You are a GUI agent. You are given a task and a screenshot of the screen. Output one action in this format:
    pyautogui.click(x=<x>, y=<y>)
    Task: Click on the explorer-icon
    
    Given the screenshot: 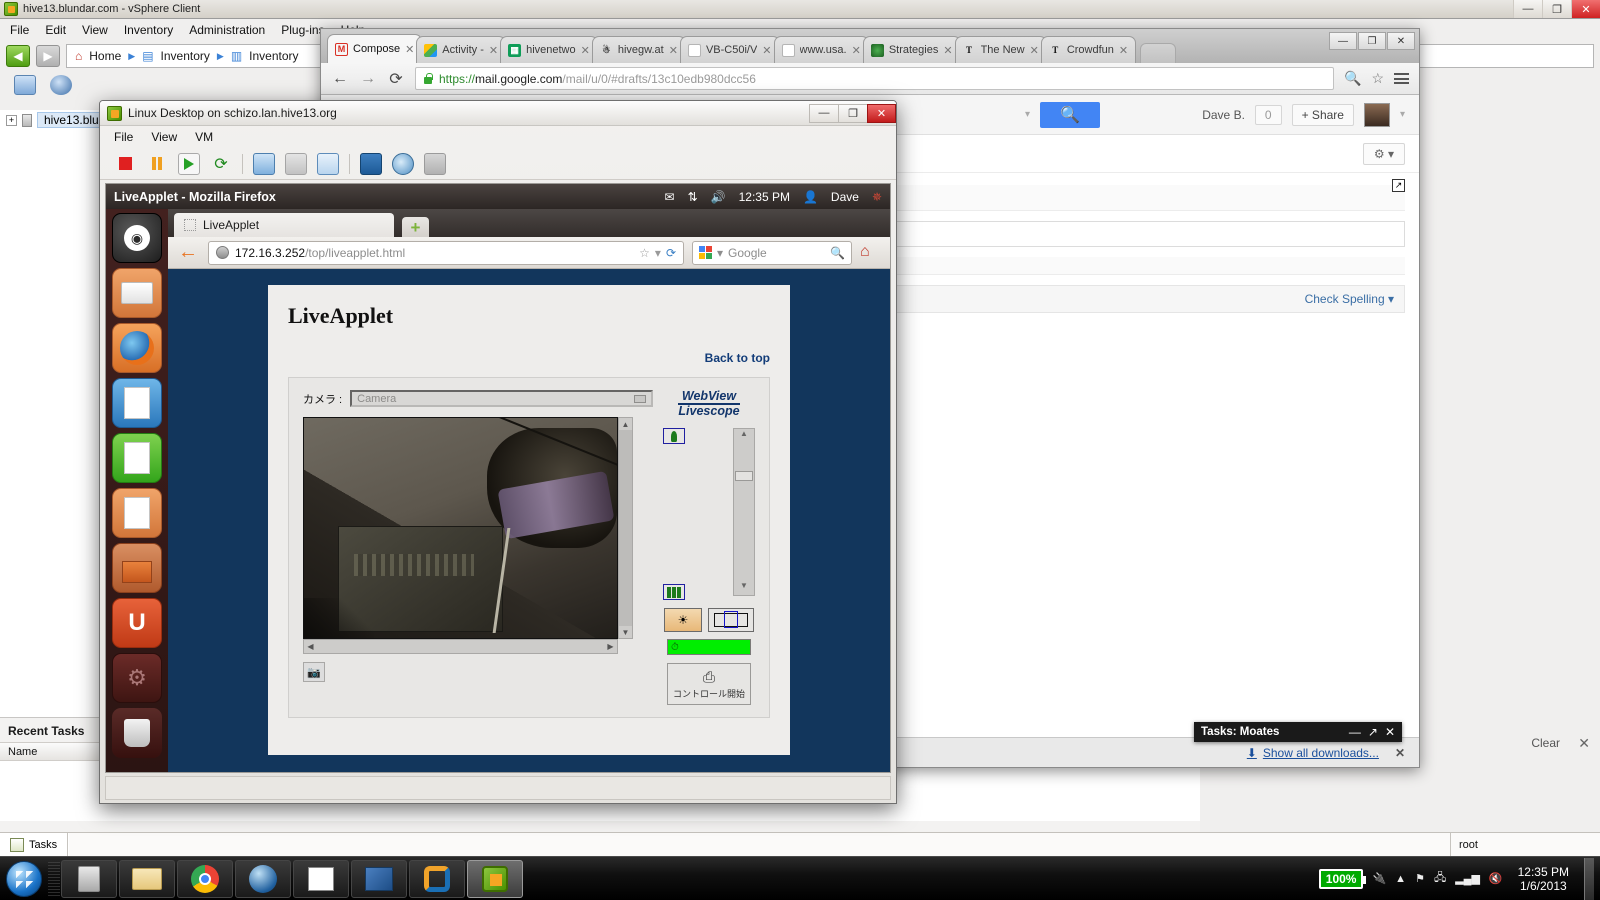 What is the action you would take?
    pyautogui.click(x=147, y=878)
    